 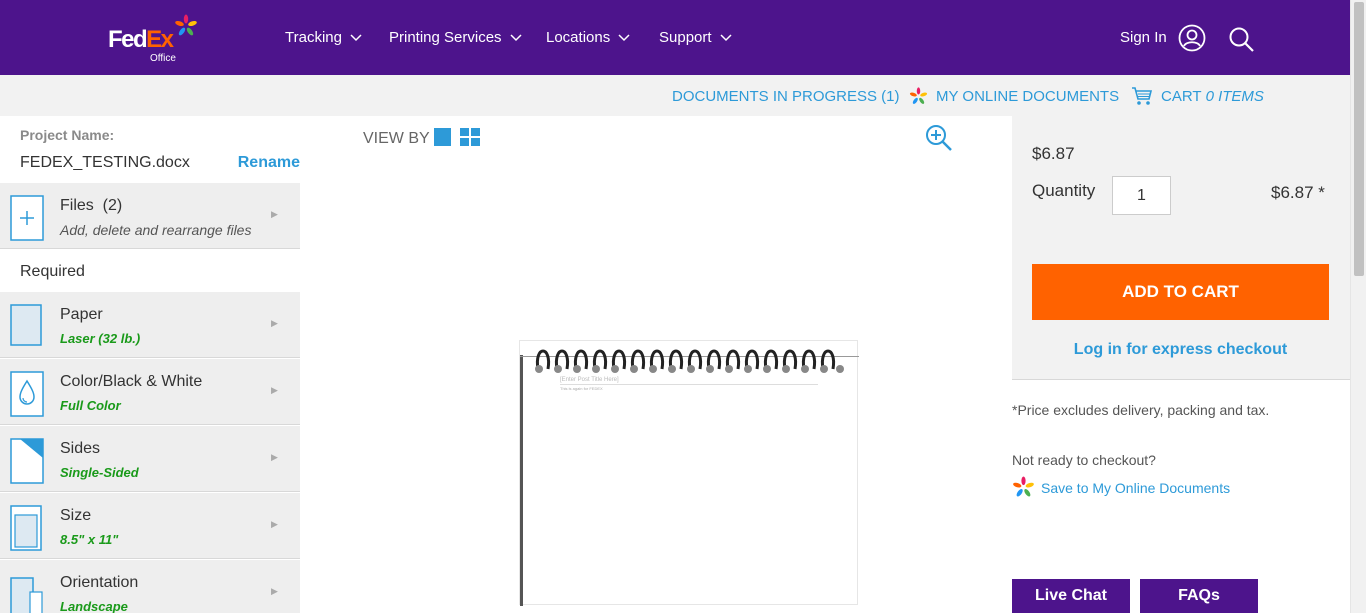 I want to click on quantity-input, so click(x=1141, y=195).